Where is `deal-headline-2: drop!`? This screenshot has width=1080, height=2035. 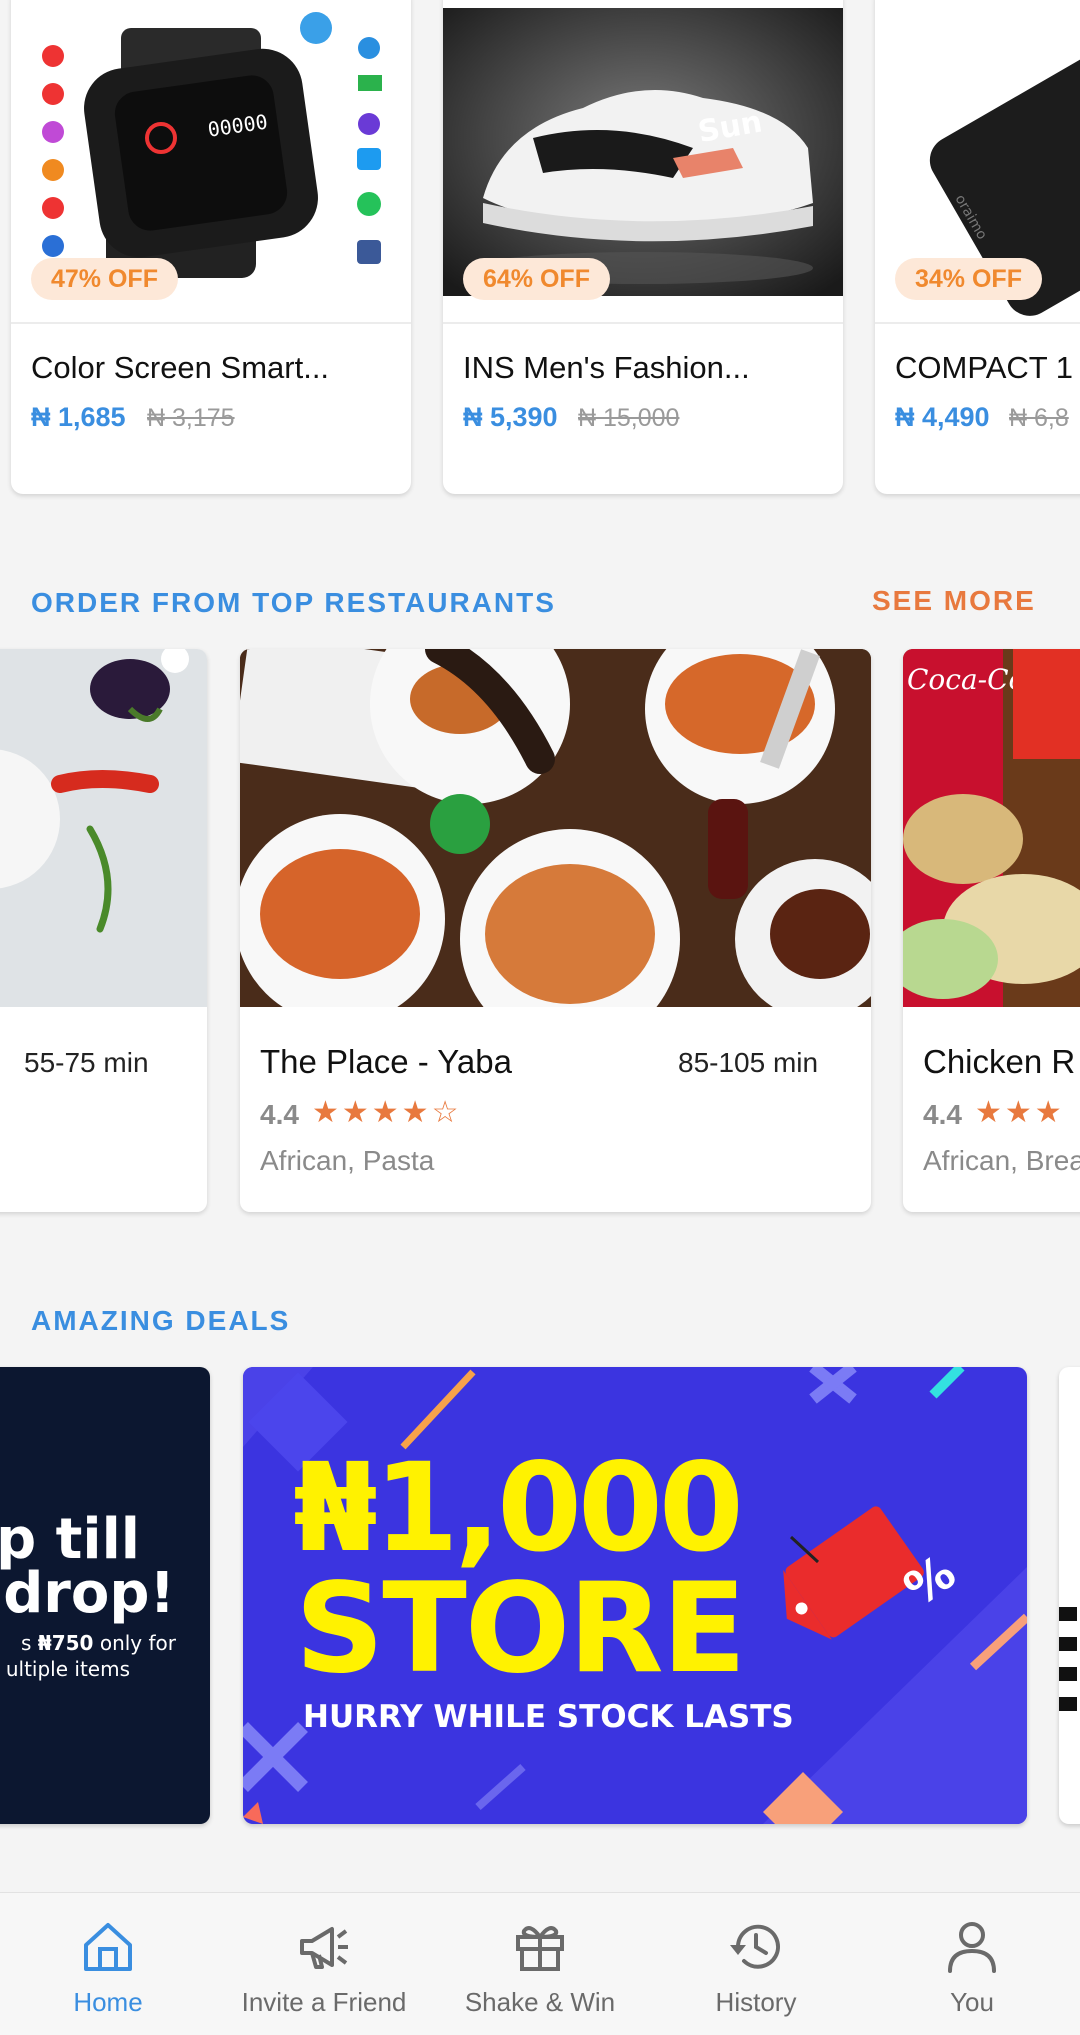 deal-headline-2: drop! is located at coordinates (89, 1593).